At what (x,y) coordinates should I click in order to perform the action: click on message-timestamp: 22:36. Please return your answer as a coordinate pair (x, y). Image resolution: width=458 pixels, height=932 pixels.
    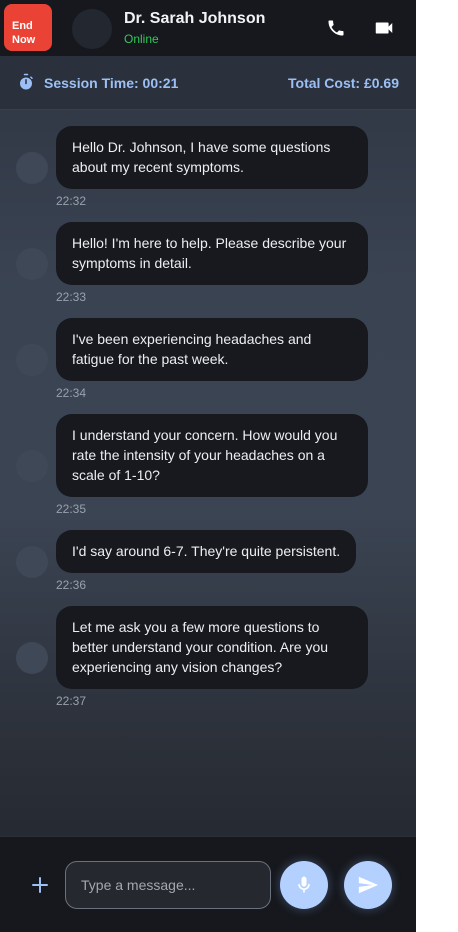
    Looking at the image, I should click on (71, 585).